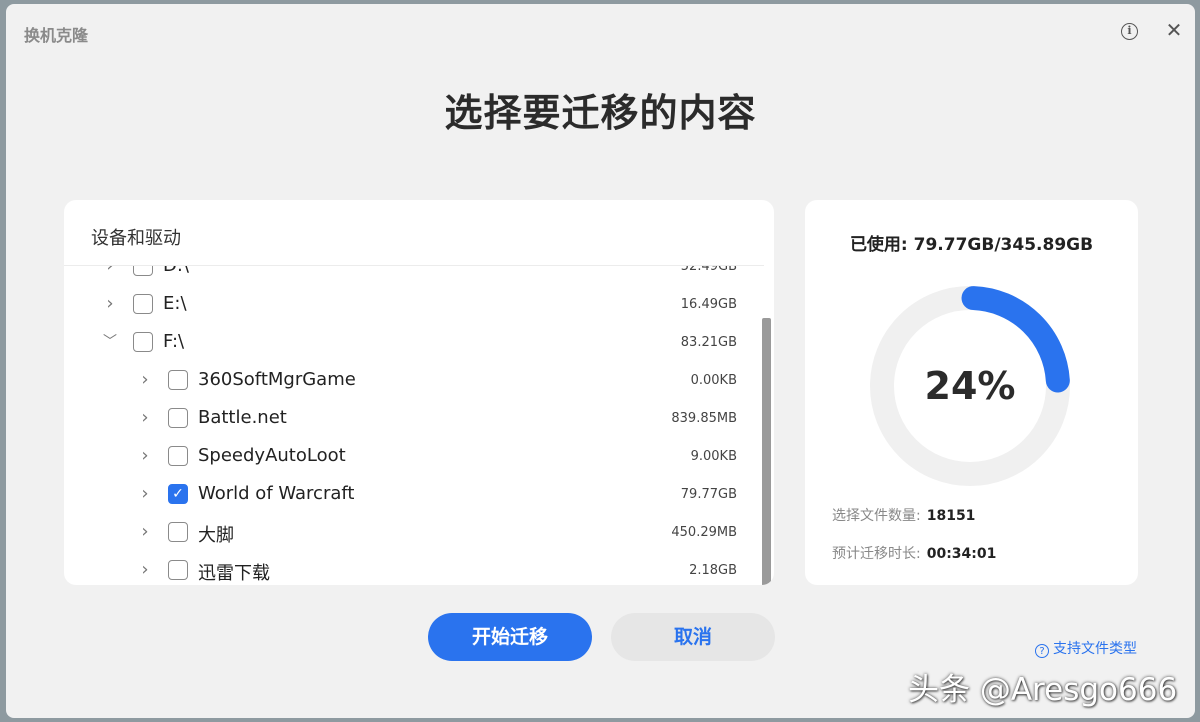  Describe the element at coordinates (414, 304) in the screenshot. I see `tree-row: › E:\ 16.49GB` at that location.